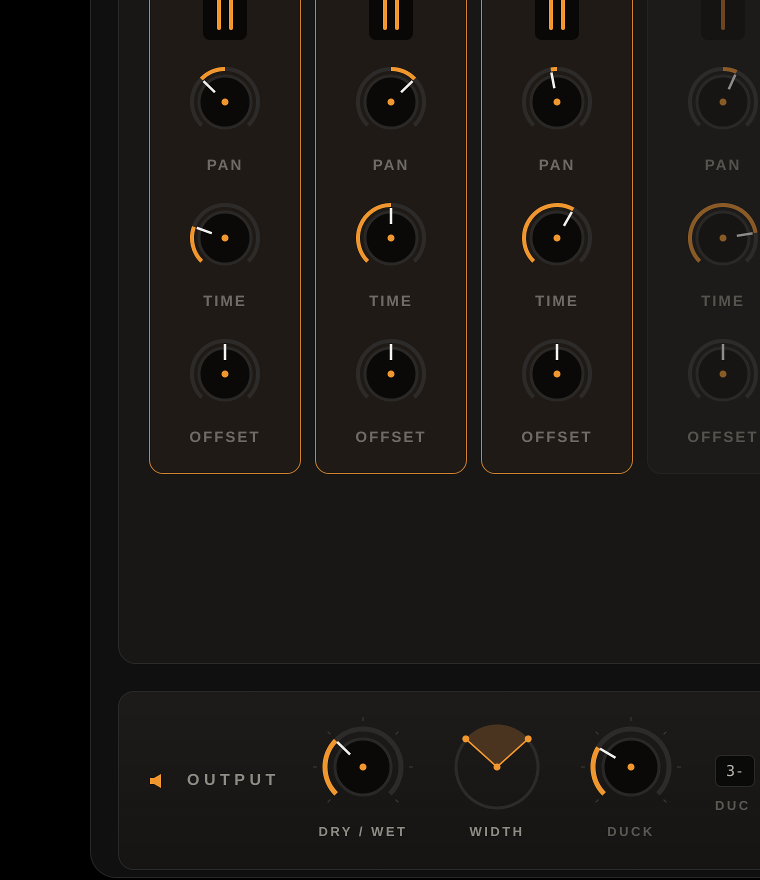  What do you see at coordinates (735, 770) in the screenshot?
I see `value-display: 3-` at bounding box center [735, 770].